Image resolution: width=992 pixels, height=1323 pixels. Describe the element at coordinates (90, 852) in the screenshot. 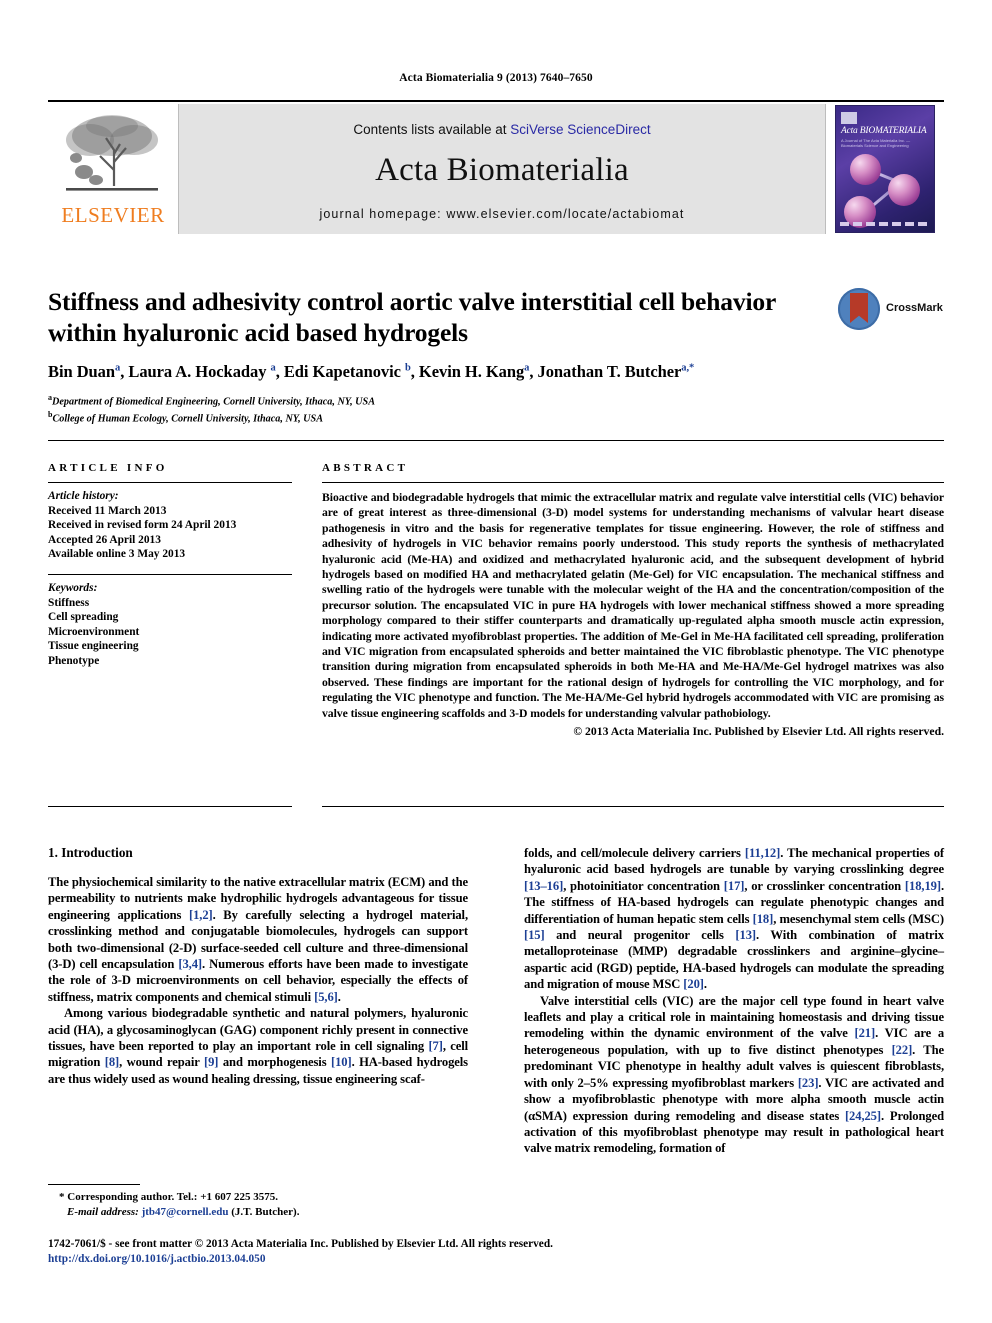

I see `section-title-introduction: 1. Introduction` at that location.